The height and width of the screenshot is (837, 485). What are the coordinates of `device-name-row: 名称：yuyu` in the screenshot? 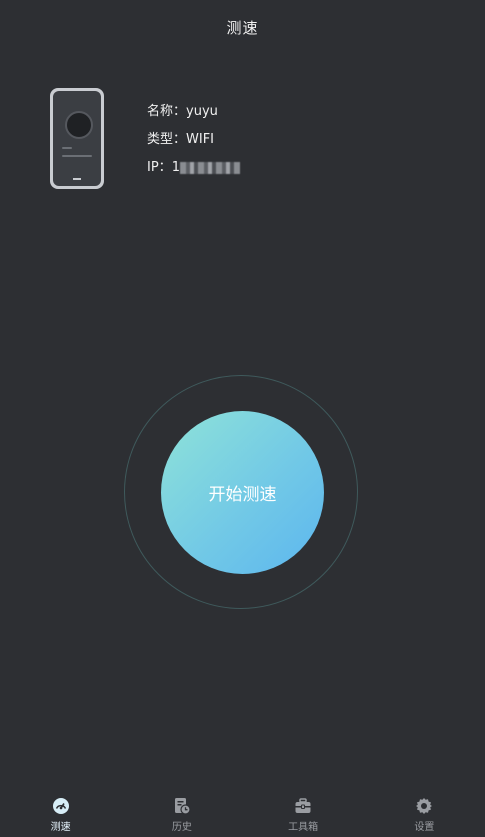 It's located at (193, 117).